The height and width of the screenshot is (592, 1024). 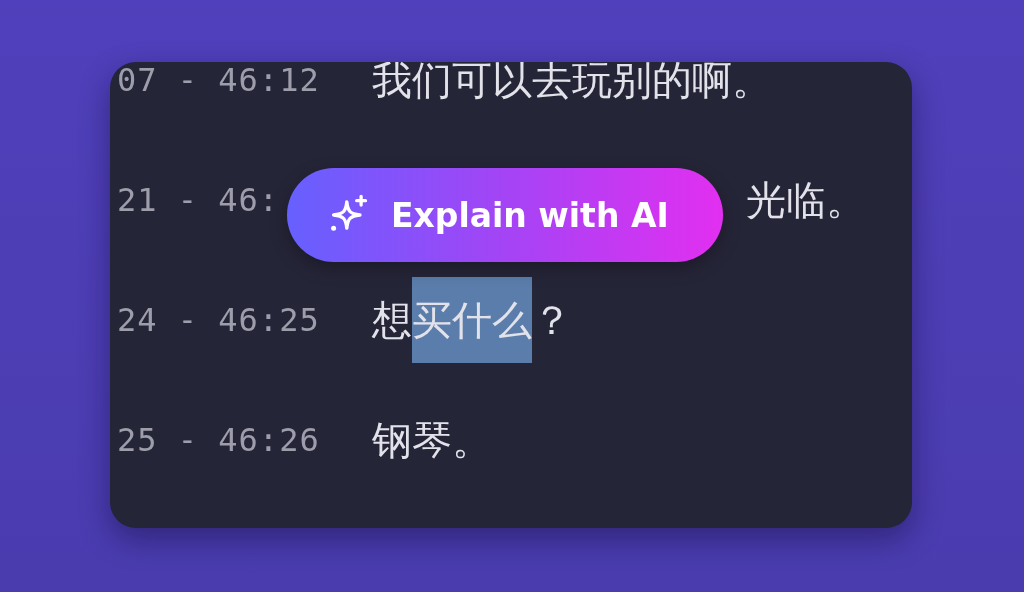 I want to click on explain-button: Explain with AI, so click(x=505, y=215).